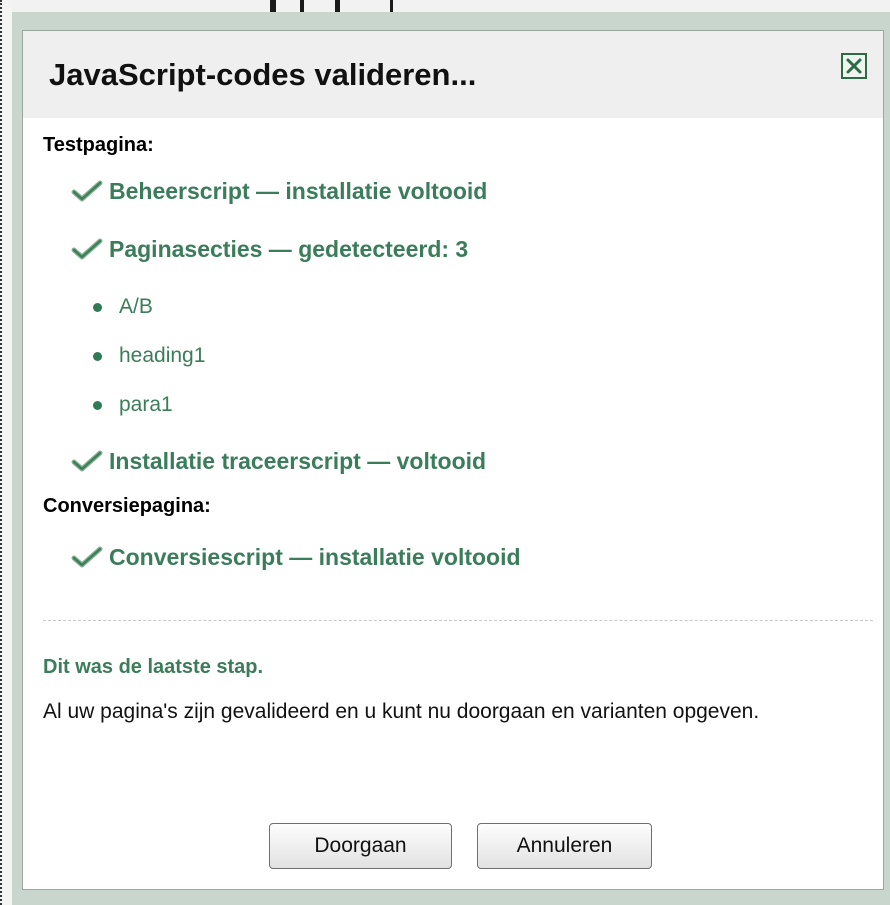  What do you see at coordinates (6, 452) in the screenshot?
I see `background-window-edge` at bounding box center [6, 452].